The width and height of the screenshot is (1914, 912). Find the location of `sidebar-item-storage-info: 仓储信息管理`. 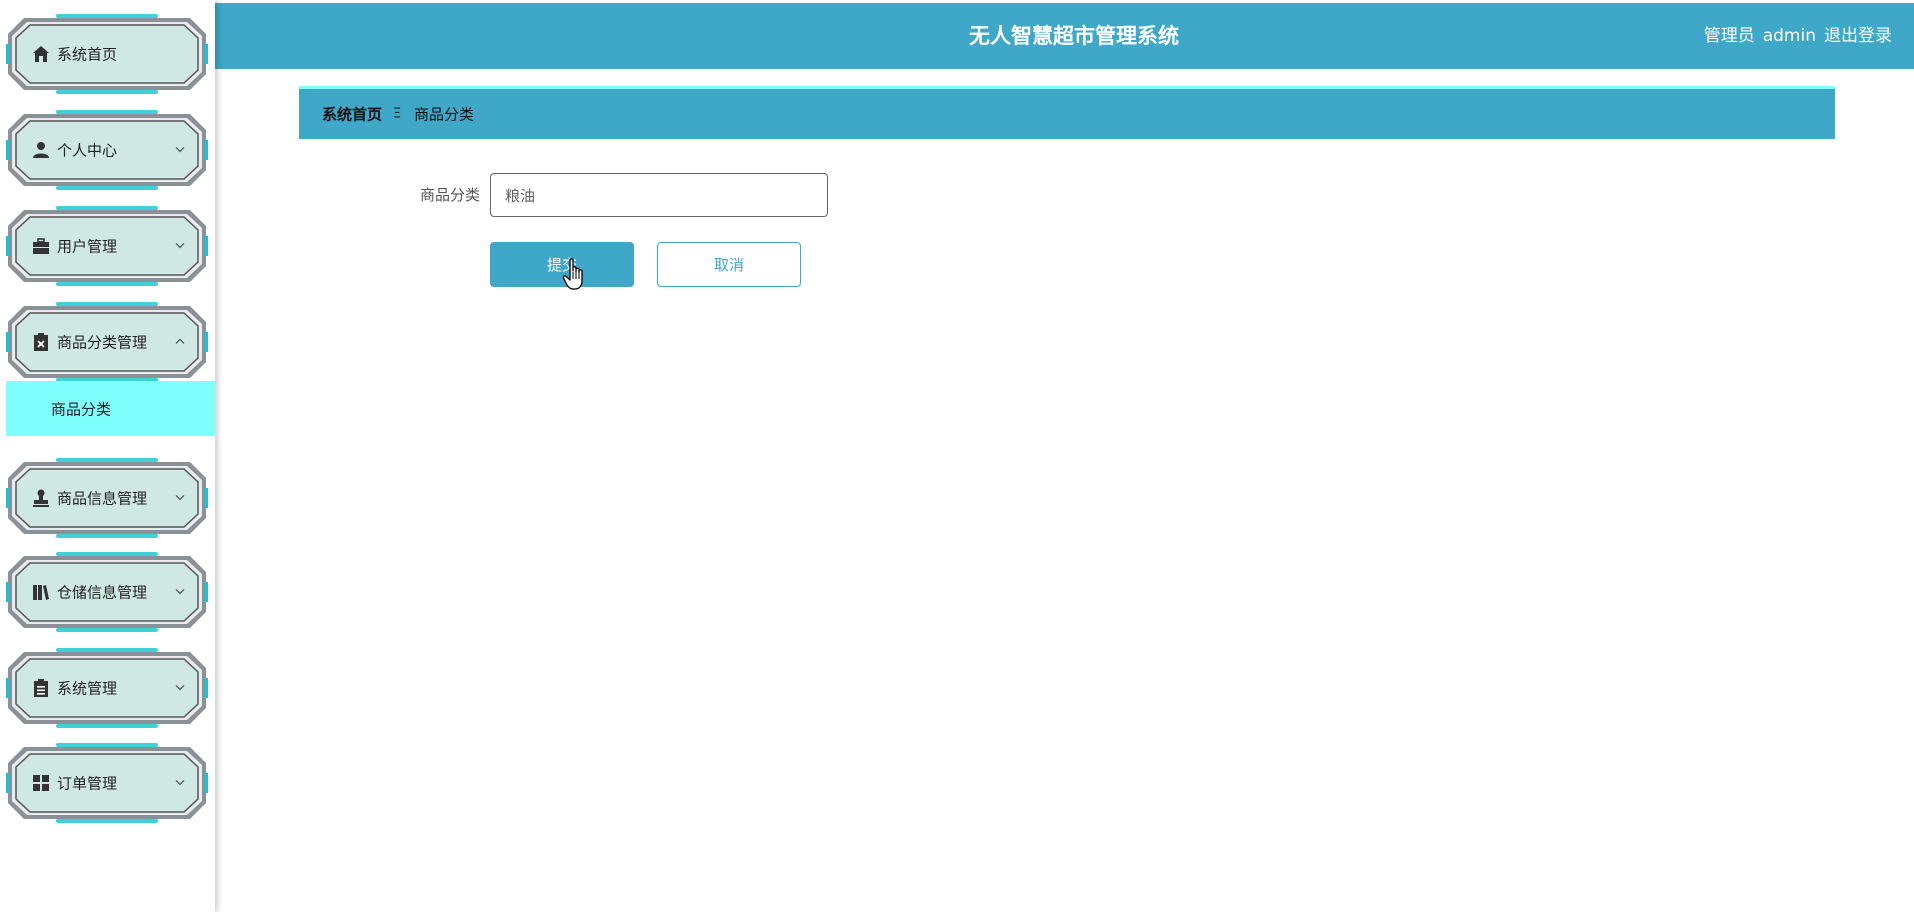

sidebar-item-storage-info: 仓储信息管理 is located at coordinates (107, 592).